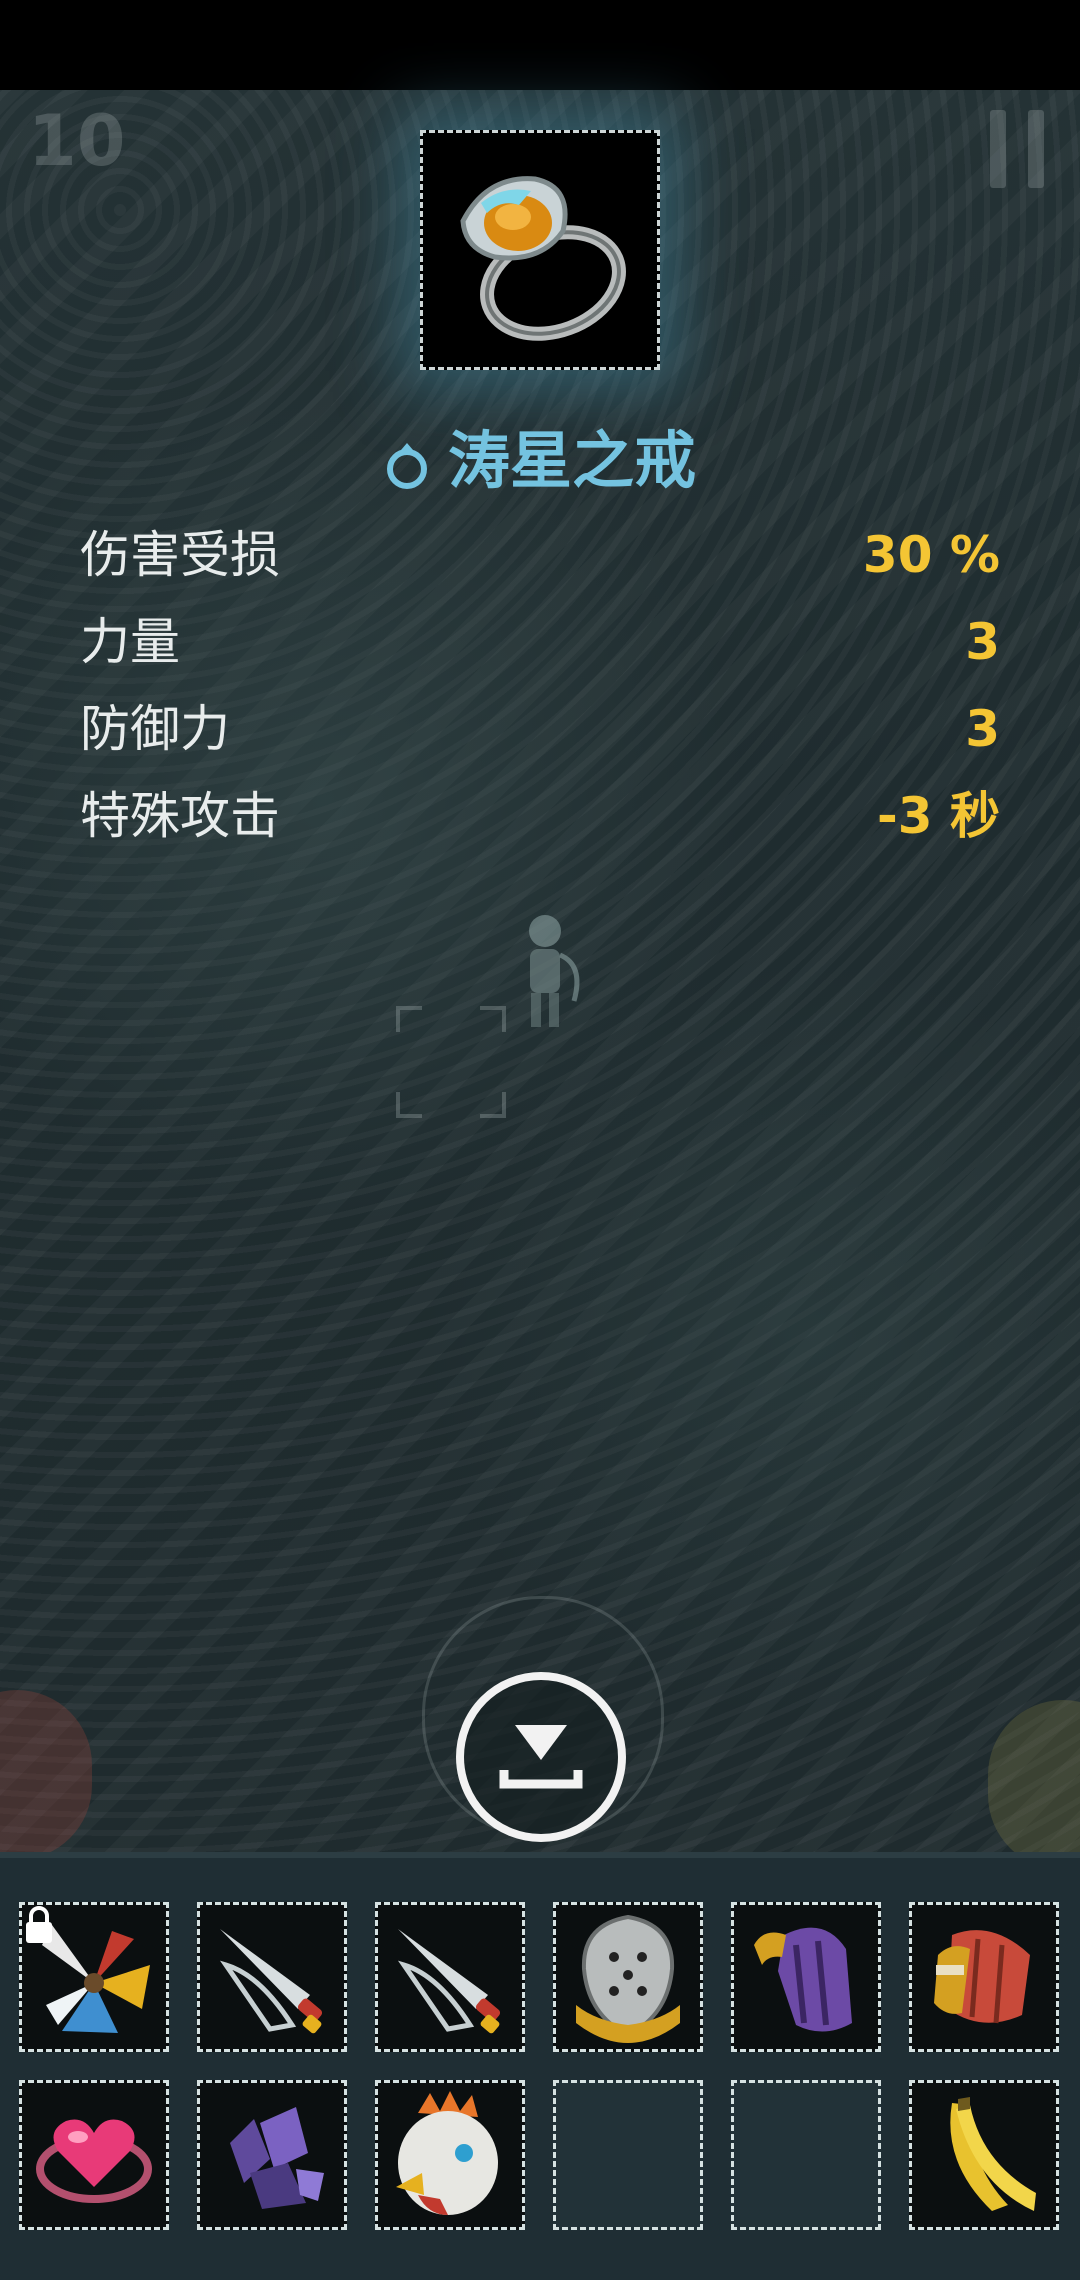 The height and width of the screenshot is (2280, 1080). I want to click on lock-icon, so click(39, 1924).